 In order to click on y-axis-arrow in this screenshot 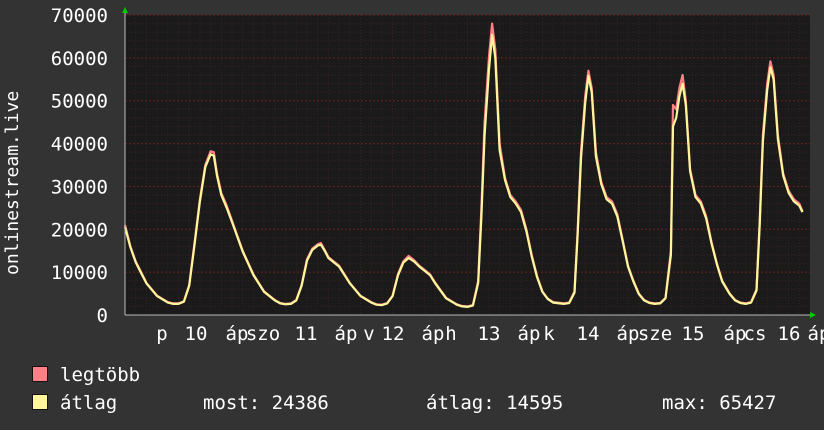, I will do `click(125, 10)`.